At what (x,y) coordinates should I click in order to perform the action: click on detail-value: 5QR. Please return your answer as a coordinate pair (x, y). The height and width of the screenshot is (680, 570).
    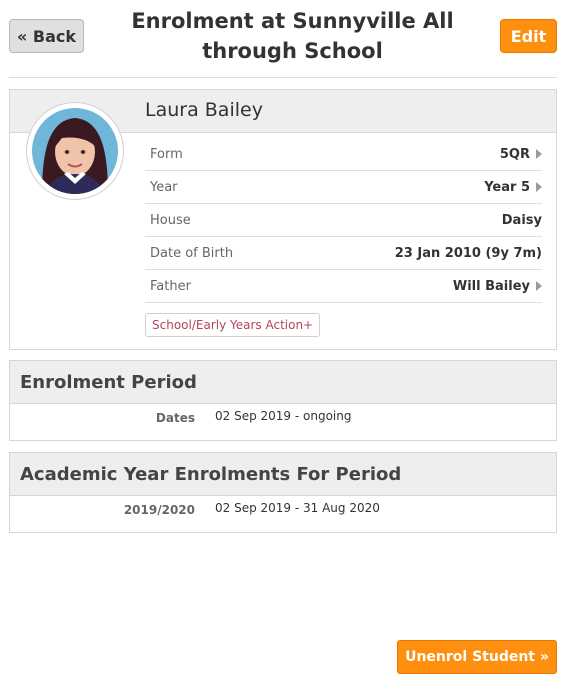
    Looking at the image, I should click on (521, 154).